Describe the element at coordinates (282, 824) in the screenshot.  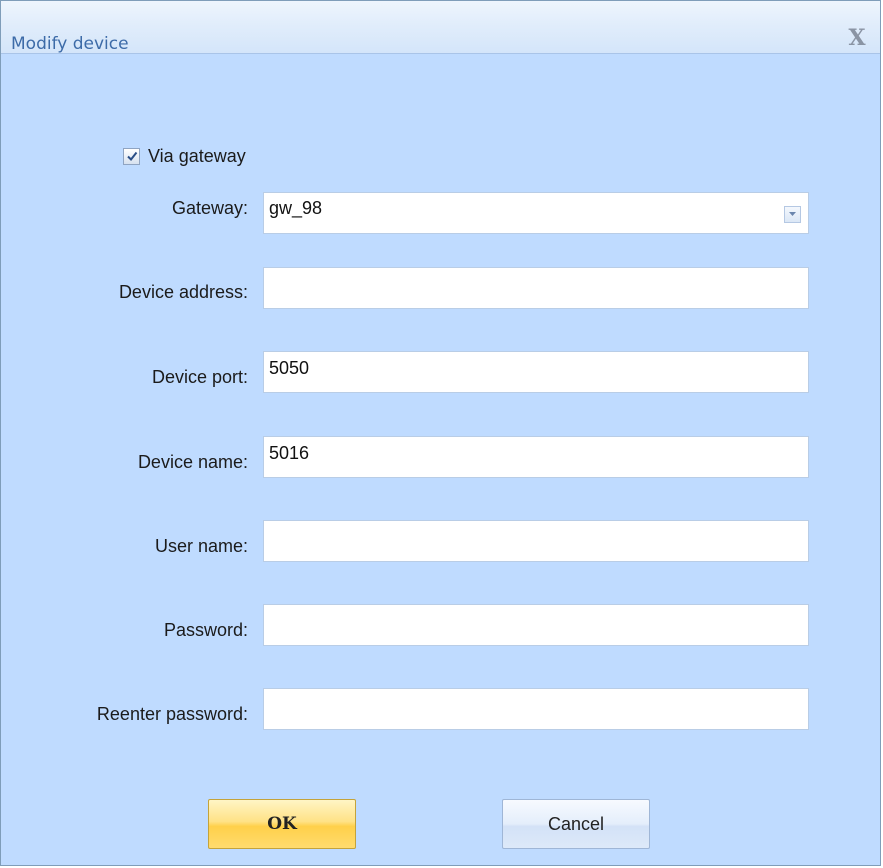
I see `ok-button: OK` at that location.